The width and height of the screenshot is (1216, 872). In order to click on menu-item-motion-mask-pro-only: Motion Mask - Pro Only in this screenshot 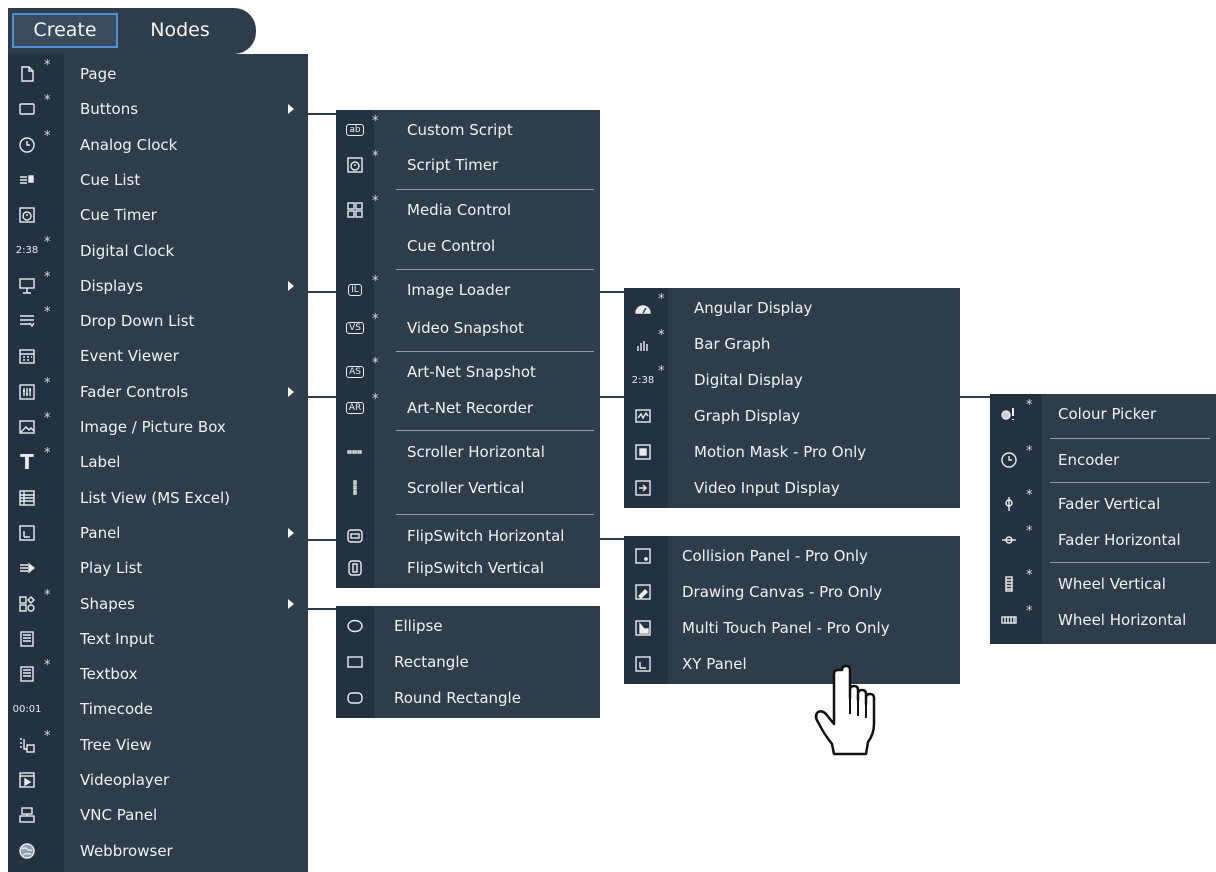, I will do `click(792, 452)`.